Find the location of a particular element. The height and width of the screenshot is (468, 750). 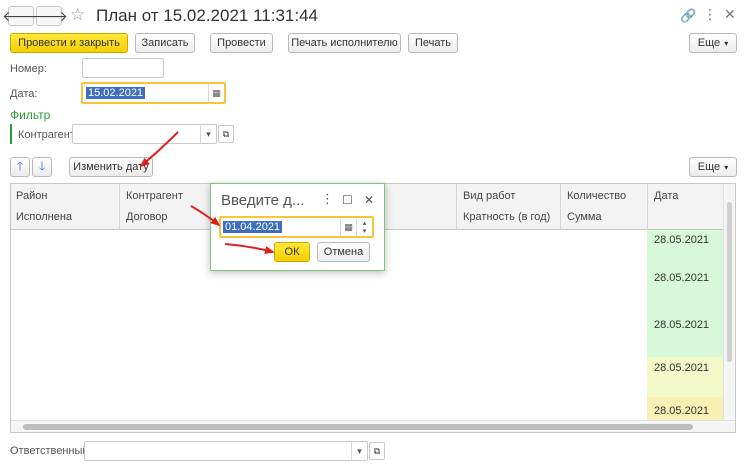

forward-button: 🡒 is located at coordinates (49, 16).